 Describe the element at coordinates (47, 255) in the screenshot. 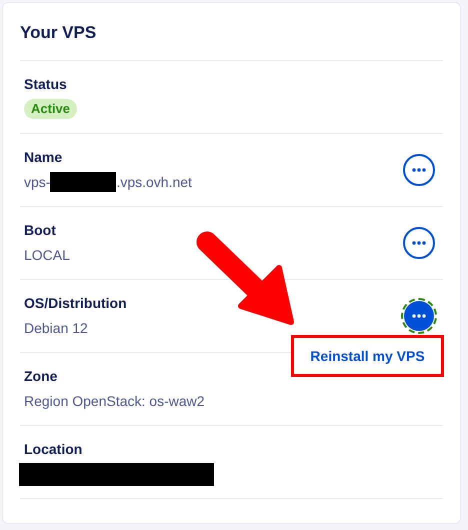

I see `field-value: LOCAL` at that location.